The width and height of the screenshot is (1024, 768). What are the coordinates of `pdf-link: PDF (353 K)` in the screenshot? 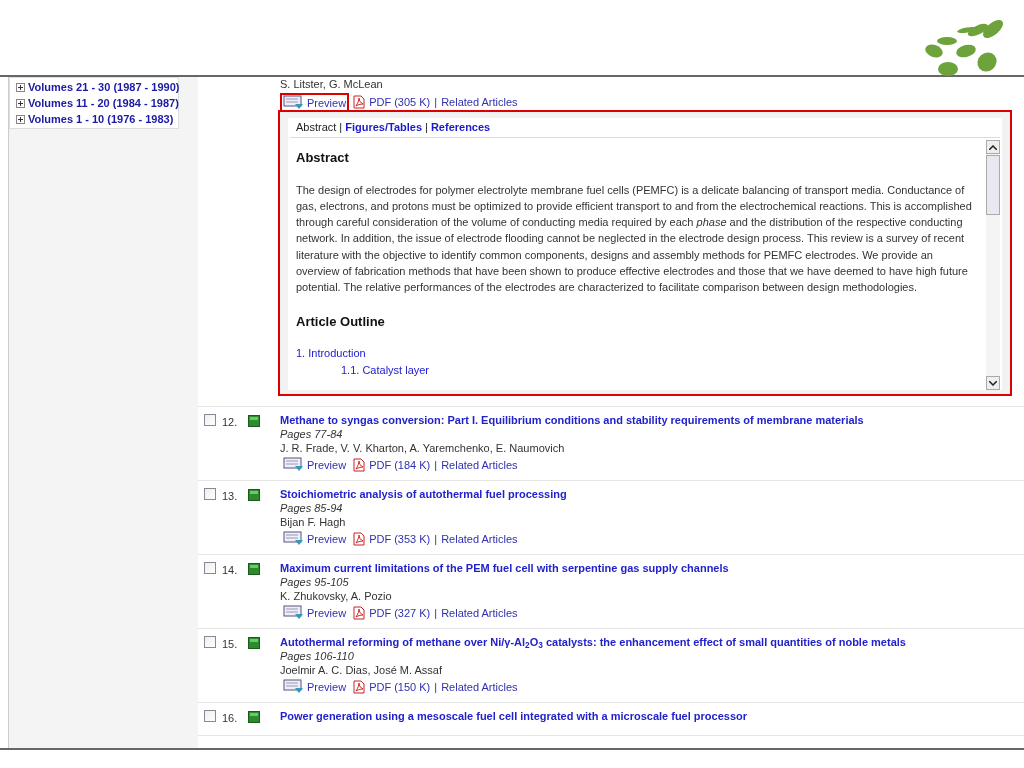 It's located at (400, 538).